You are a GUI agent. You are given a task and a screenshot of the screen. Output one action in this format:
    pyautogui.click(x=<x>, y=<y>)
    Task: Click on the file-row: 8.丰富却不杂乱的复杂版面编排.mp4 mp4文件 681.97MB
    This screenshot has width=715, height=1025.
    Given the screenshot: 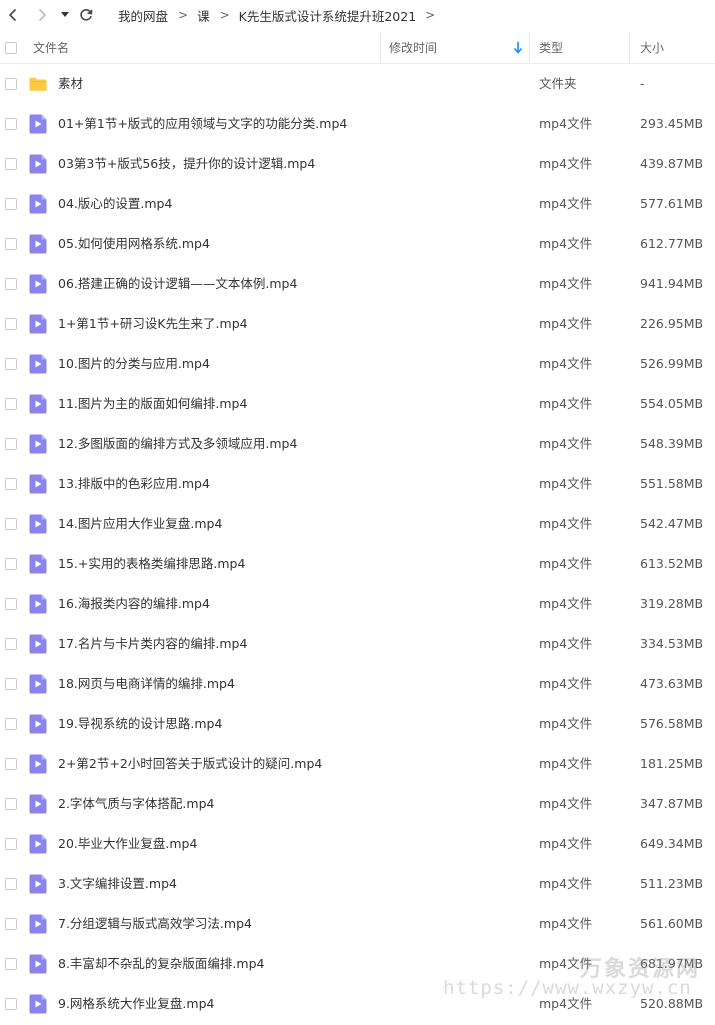 What is the action you would take?
    pyautogui.click(x=357, y=964)
    